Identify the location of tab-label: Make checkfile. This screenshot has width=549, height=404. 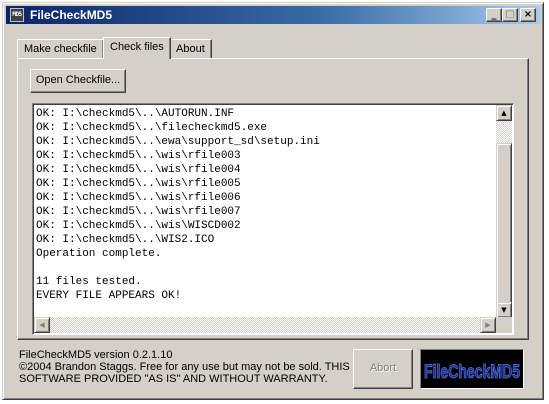
(60, 49).